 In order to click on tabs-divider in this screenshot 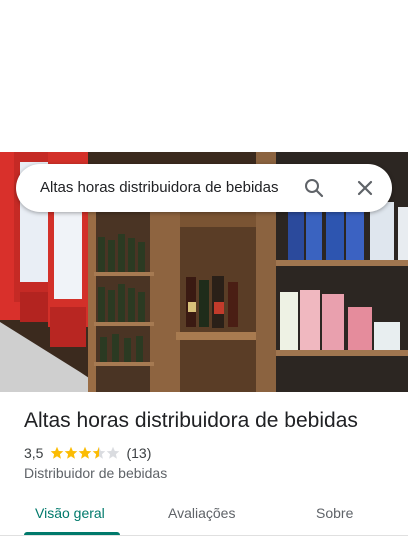, I will do `click(204, 535)`.